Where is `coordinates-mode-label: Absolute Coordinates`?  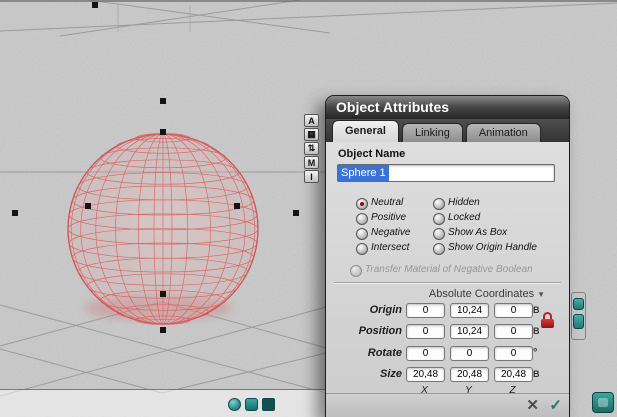
coordinates-mode-label: Absolute Coordinates is located at coordinates (481, 294).